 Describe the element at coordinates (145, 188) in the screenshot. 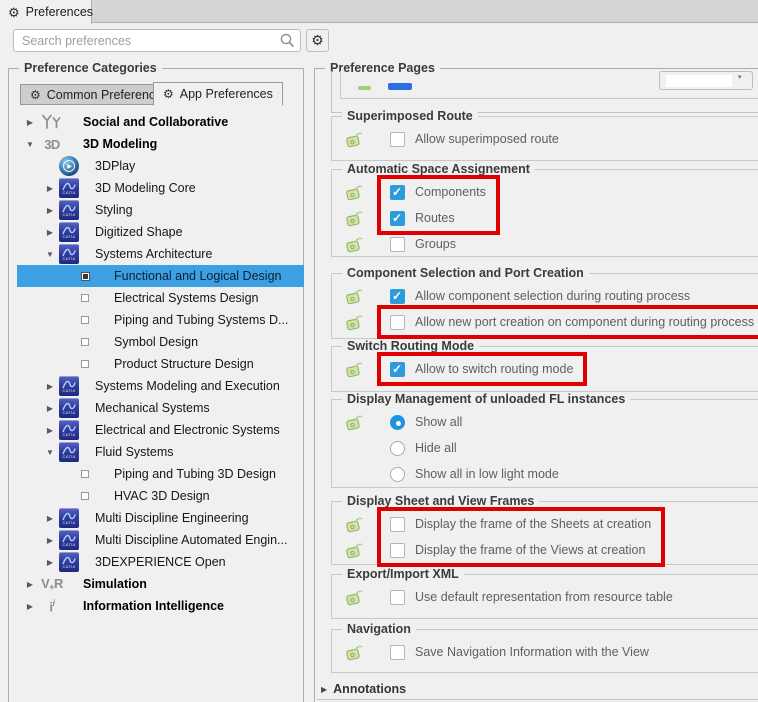

I see `tree-item-label: 3D Modeling Core` at that location.